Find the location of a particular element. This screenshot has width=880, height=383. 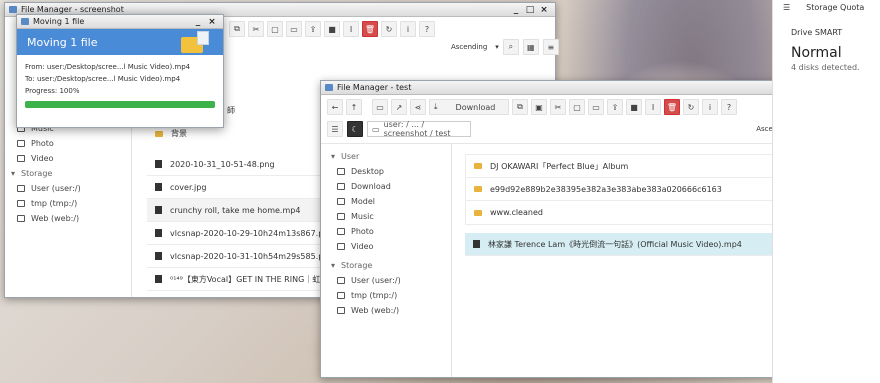

download-button: ⤓ Download is located at coordinates (469, 107).